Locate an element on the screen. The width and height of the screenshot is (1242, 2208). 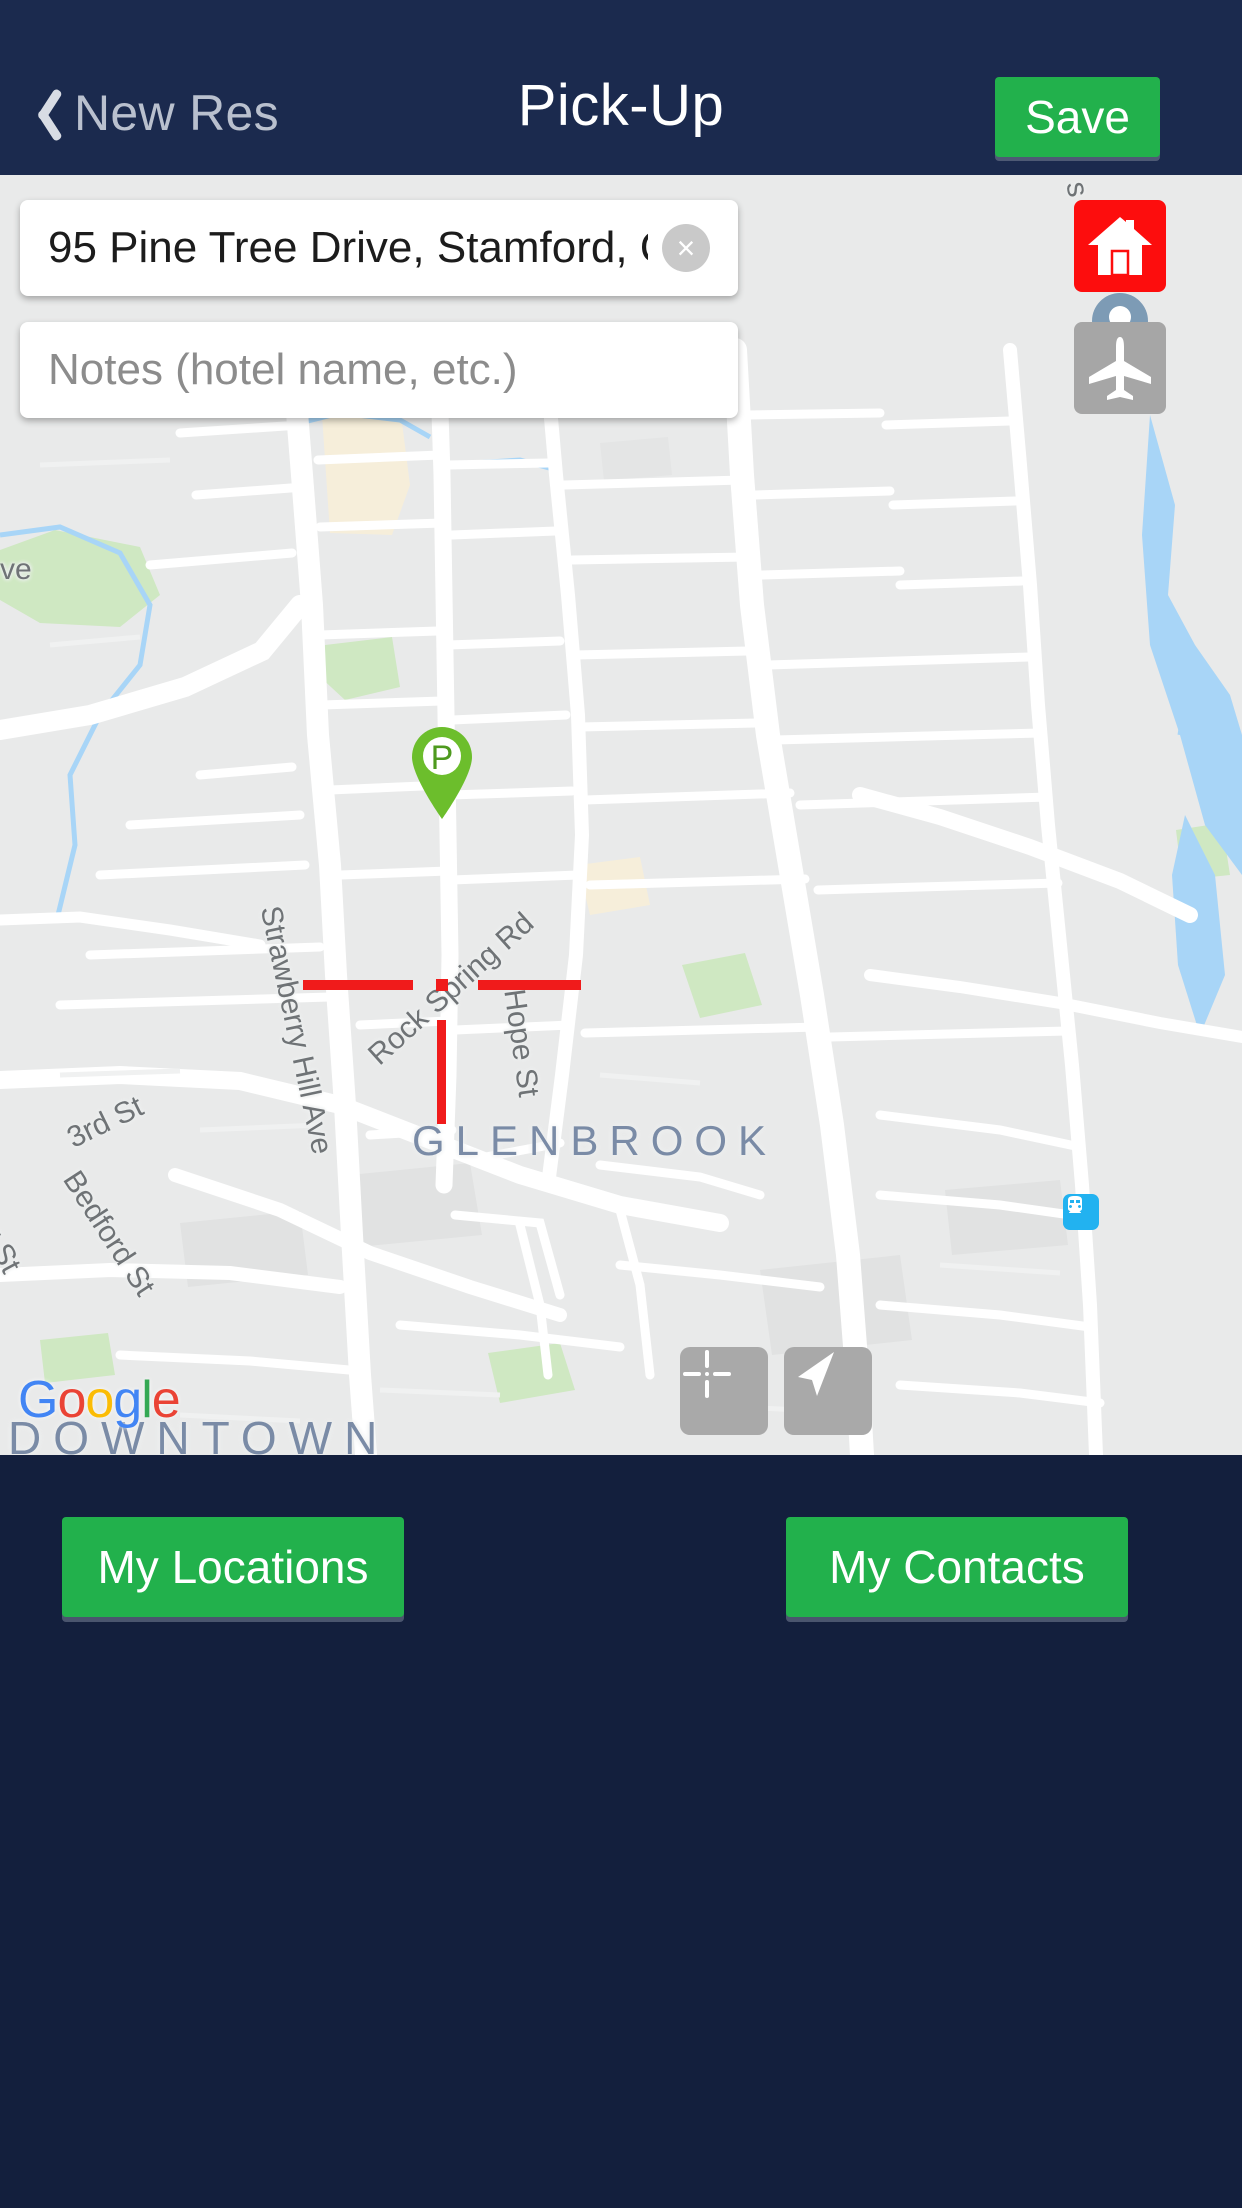
crosshair-center-dot is located at coordinates (442, 985).